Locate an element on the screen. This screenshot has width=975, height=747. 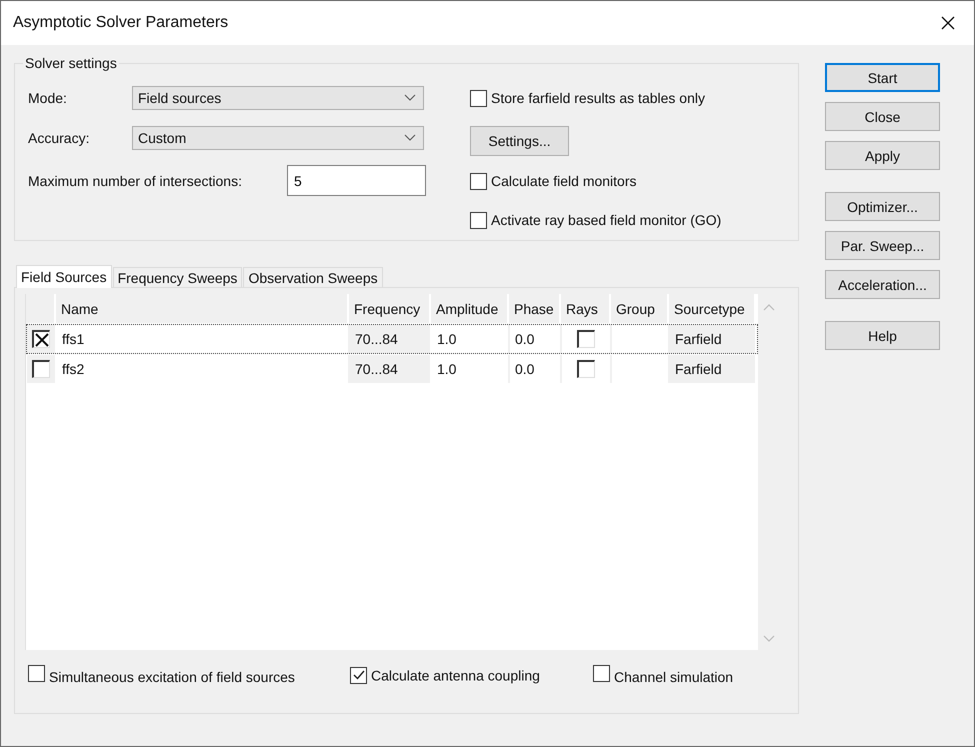
field-label: Mode: is located at coordinates (48, 98).